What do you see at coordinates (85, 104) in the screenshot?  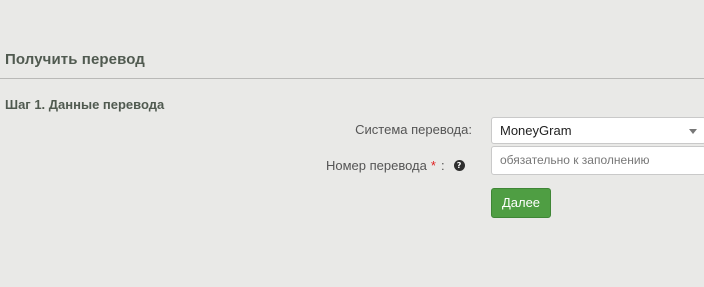 I see `step-title: Шаг 1. Данные перевода` at bounding box center [85, 104].